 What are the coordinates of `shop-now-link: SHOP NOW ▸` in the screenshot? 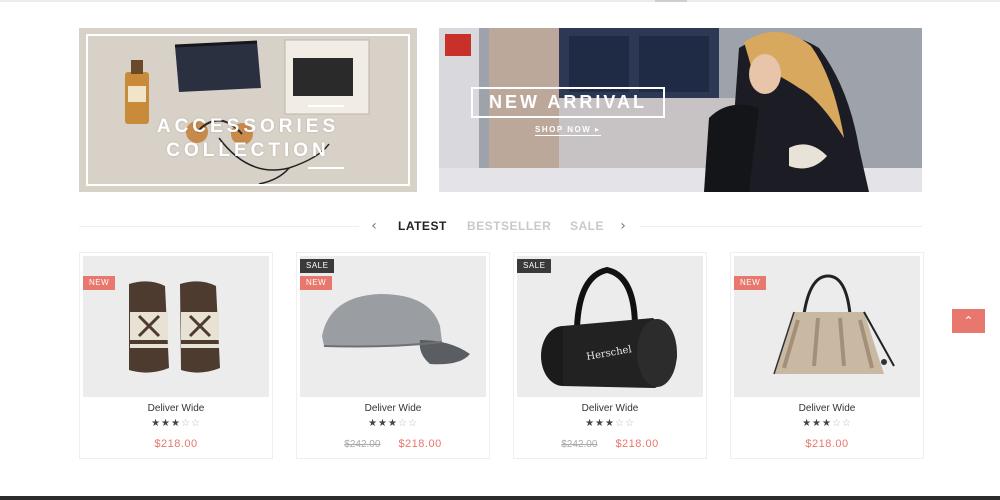 It's located at (568, 130).